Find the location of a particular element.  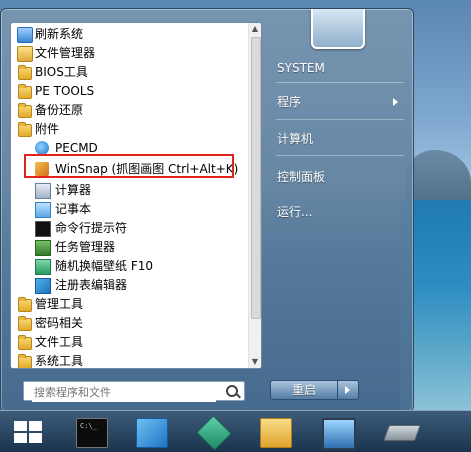

search-icon is located at coordinates (232, 391).